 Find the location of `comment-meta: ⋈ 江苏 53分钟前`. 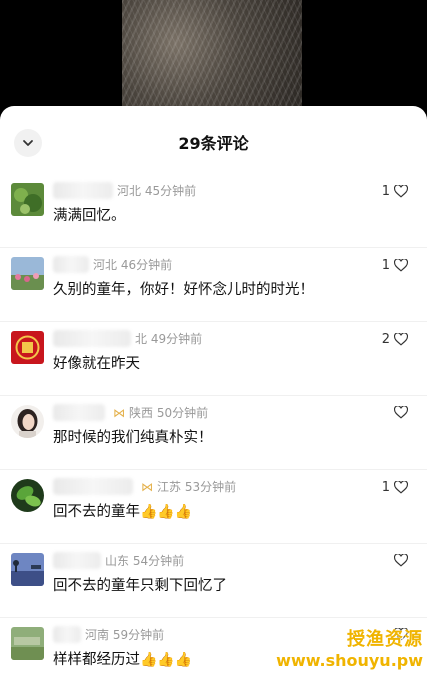

comment-meta: ⋈ 江苏 53分钟前 is located at coordinates (144, 486).